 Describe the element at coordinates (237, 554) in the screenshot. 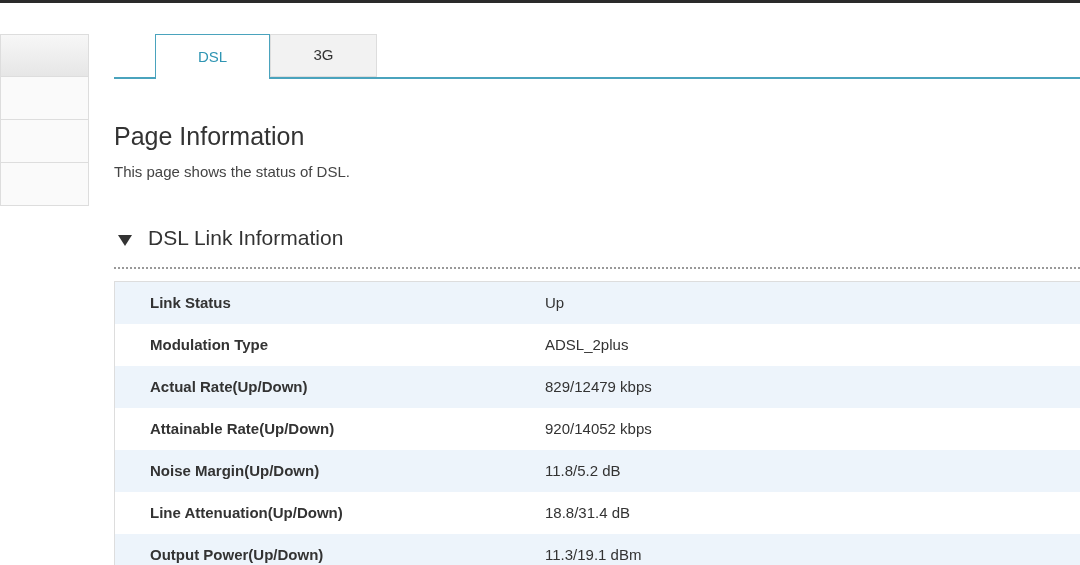

I see `row-label: Output Power(Up/Down)` at that location.